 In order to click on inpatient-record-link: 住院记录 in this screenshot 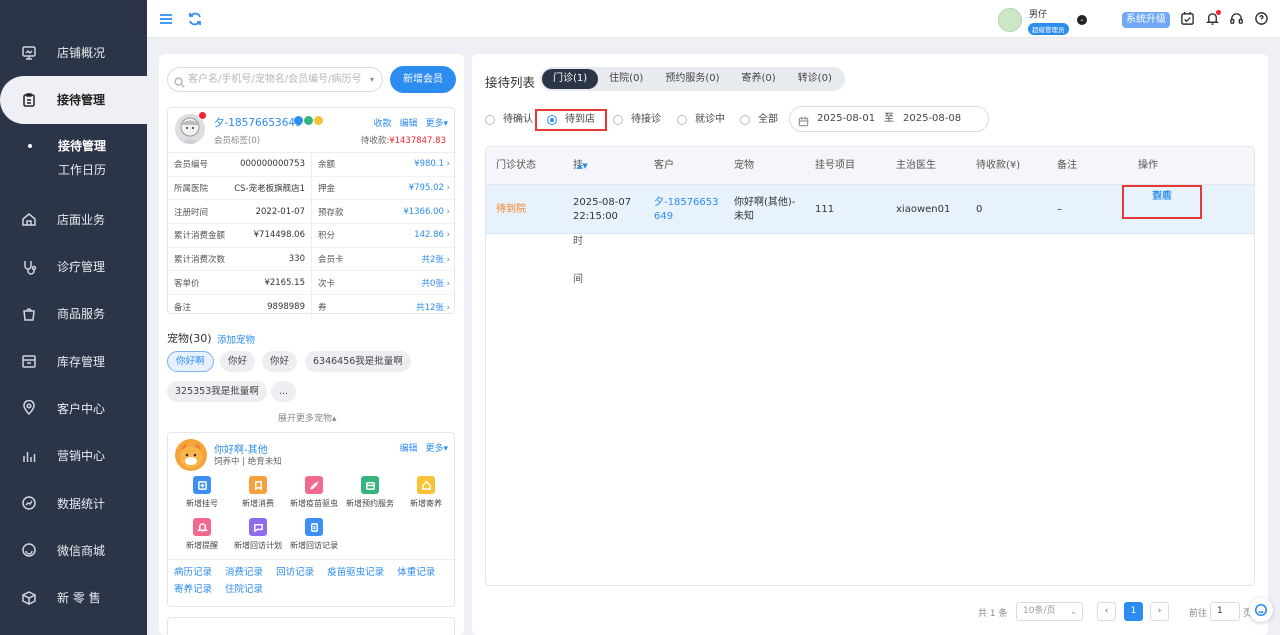, I will do `click(244, 589)`.